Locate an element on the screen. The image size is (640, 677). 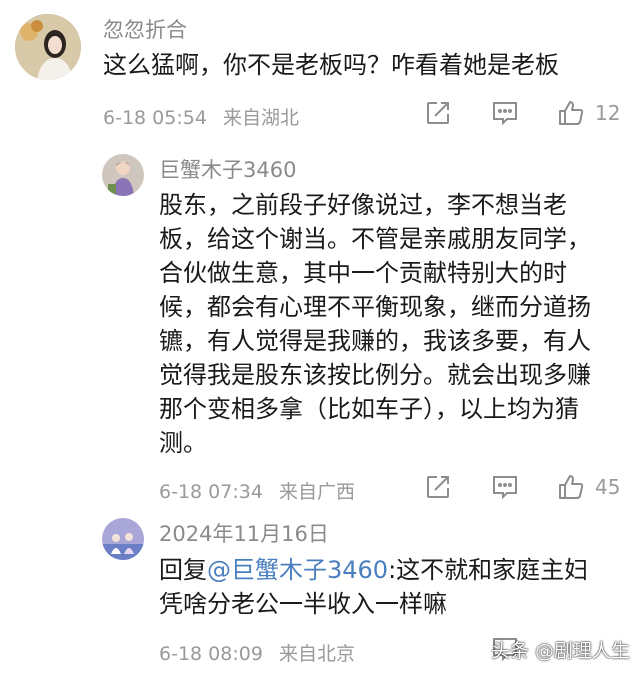
comment-date: 6-18 05:54 is located at coordinates (155, 118).